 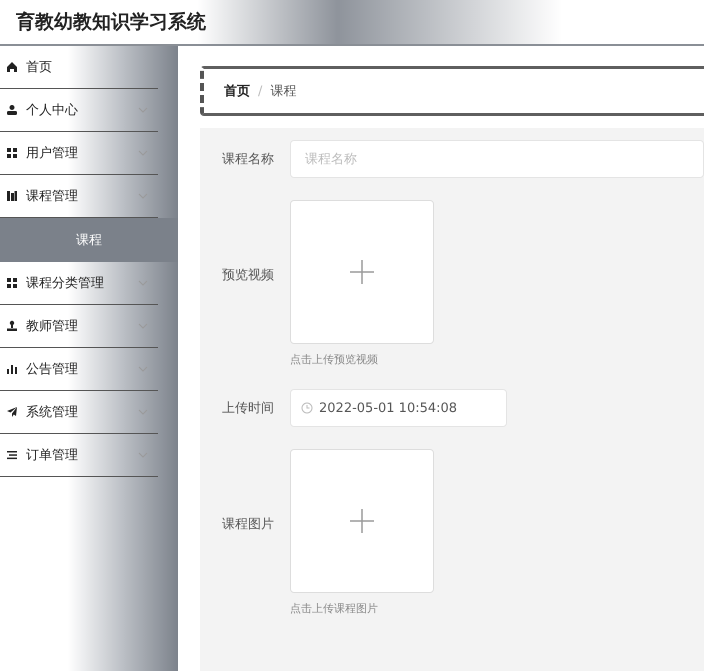 What do you see at coordinates (248, 524) in the screenshot?
I see `field-label: 课程图片` at bounding box center [248, 524].